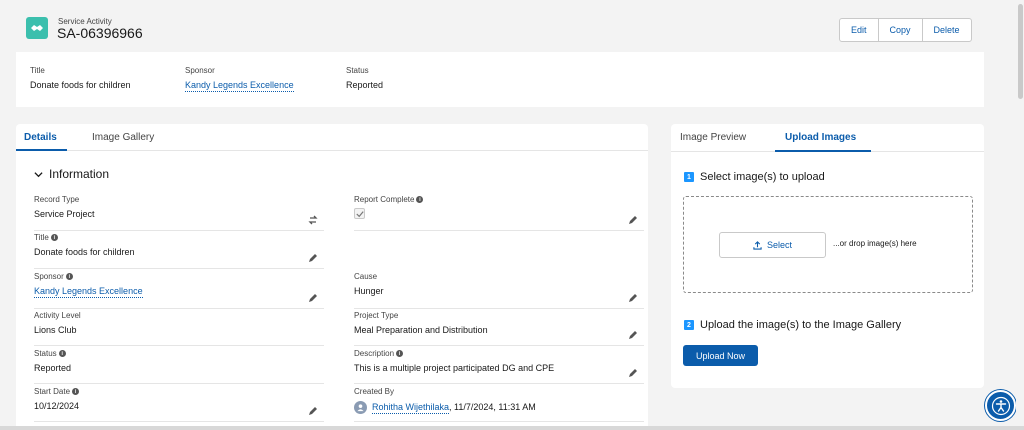 The image size is (1024, 430). What do you see at coordinates (179, 251) in the screenshot?
I see `field-title: Title i Donate foods for children` at bounding box center [179, 251].